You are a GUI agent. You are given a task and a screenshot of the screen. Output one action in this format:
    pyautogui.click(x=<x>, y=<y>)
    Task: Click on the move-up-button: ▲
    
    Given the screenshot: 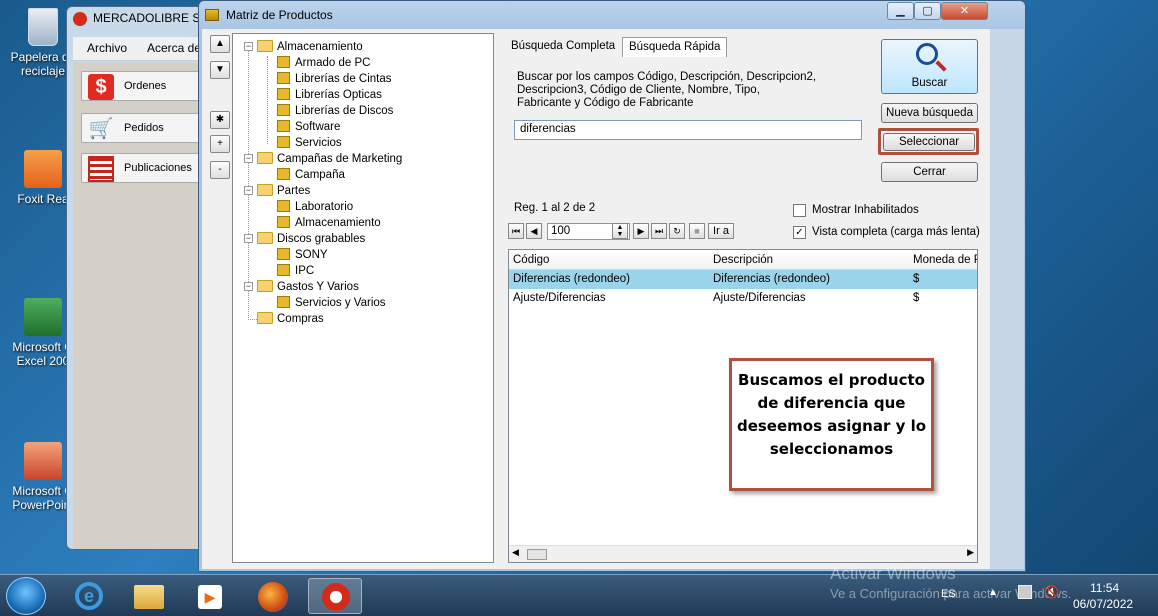 What is the action you would take?
    pyautogui.click(x=220, y=44)
    